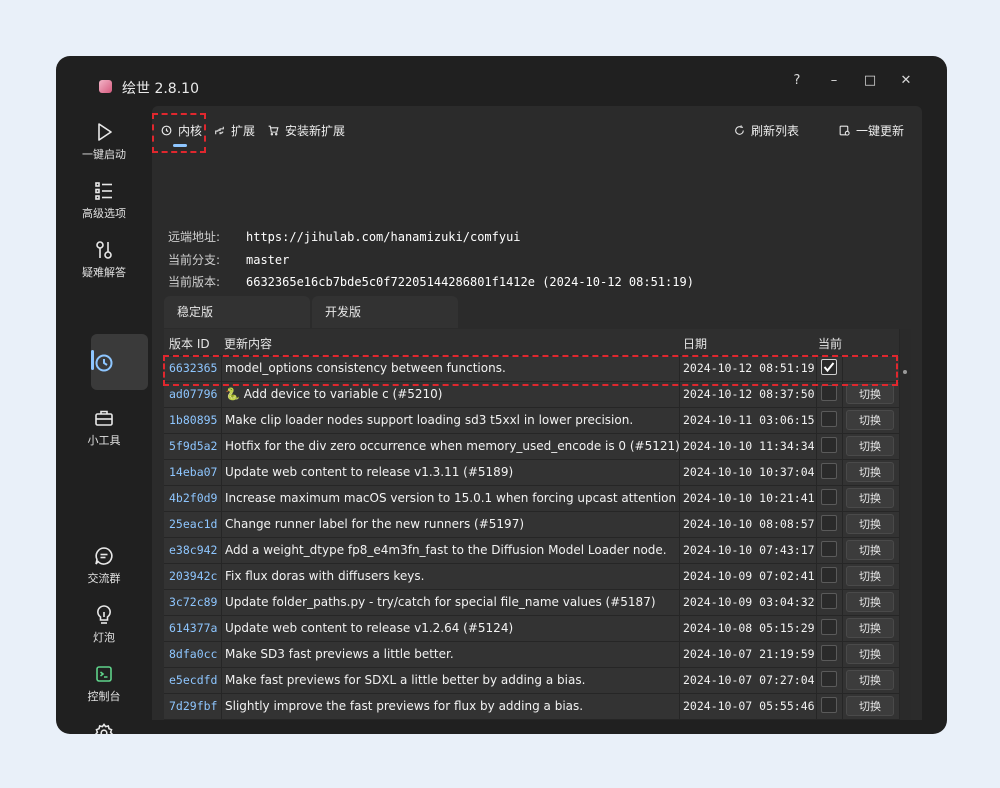  I want to click on version-id: 1b80895, so click(193, 420).